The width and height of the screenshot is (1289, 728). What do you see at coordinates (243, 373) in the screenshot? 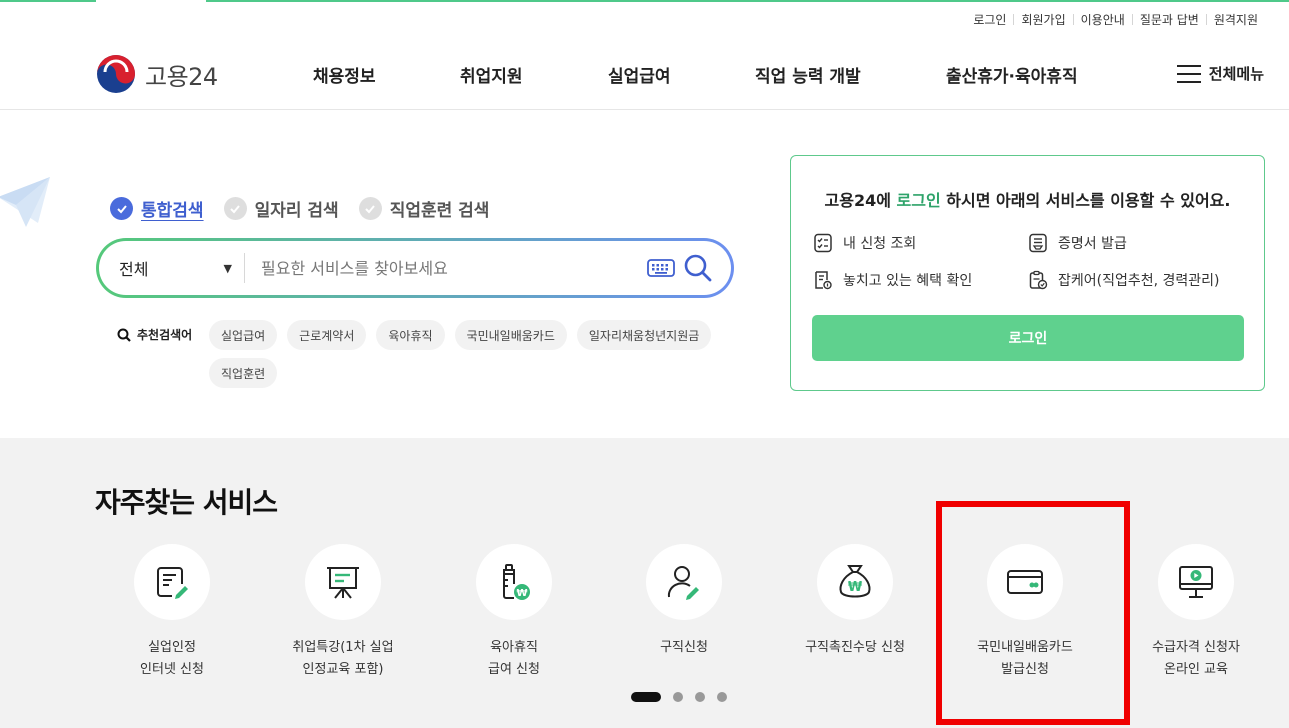
I see `keyword-chip: 직업훈련` at bounding box center [243, 373].